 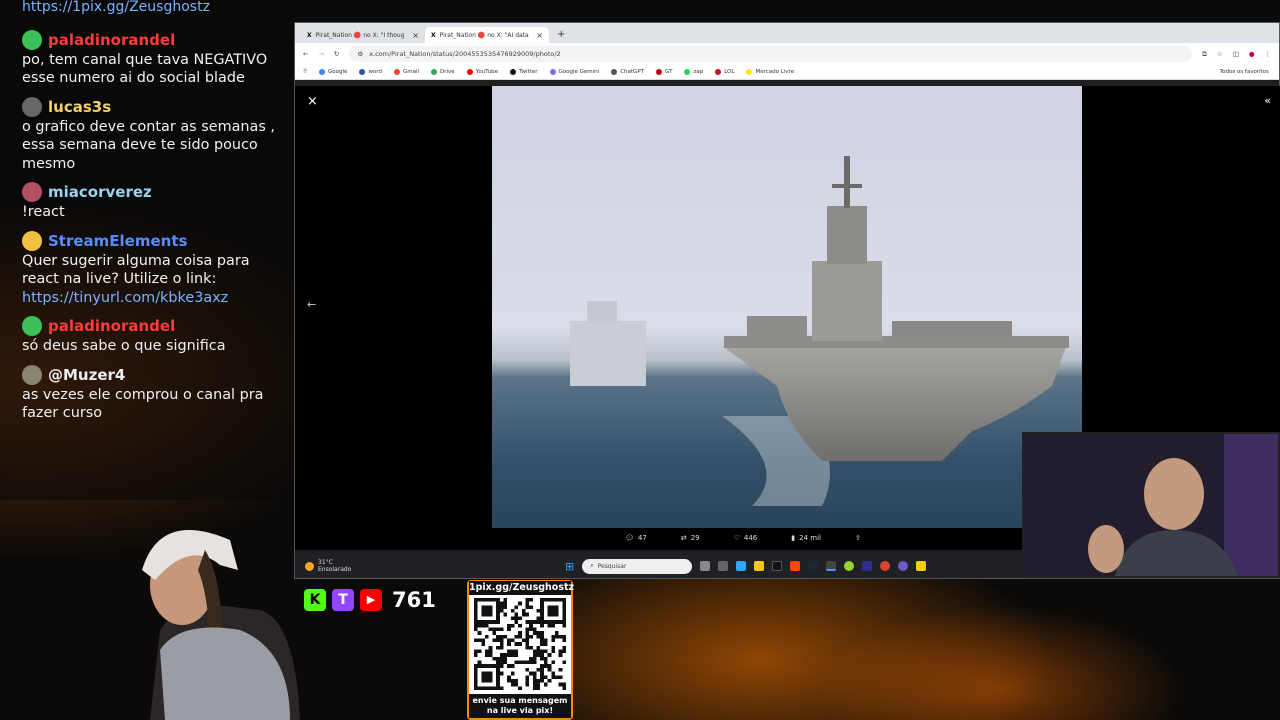 I want to click on close-icon: ×, so click(x=312, y=101).